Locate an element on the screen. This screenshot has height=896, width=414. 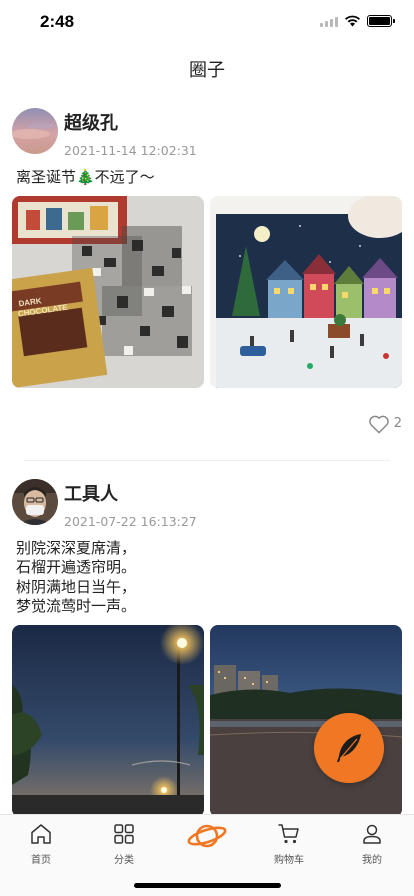
user-icon is located at coordinates (372, 834).